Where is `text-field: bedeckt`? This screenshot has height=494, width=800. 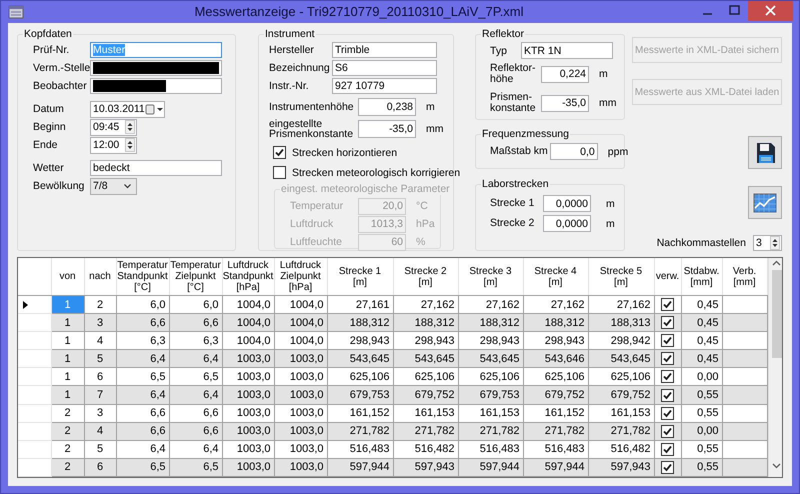
text-field: bedeckt is located at coordinates (156, 168).